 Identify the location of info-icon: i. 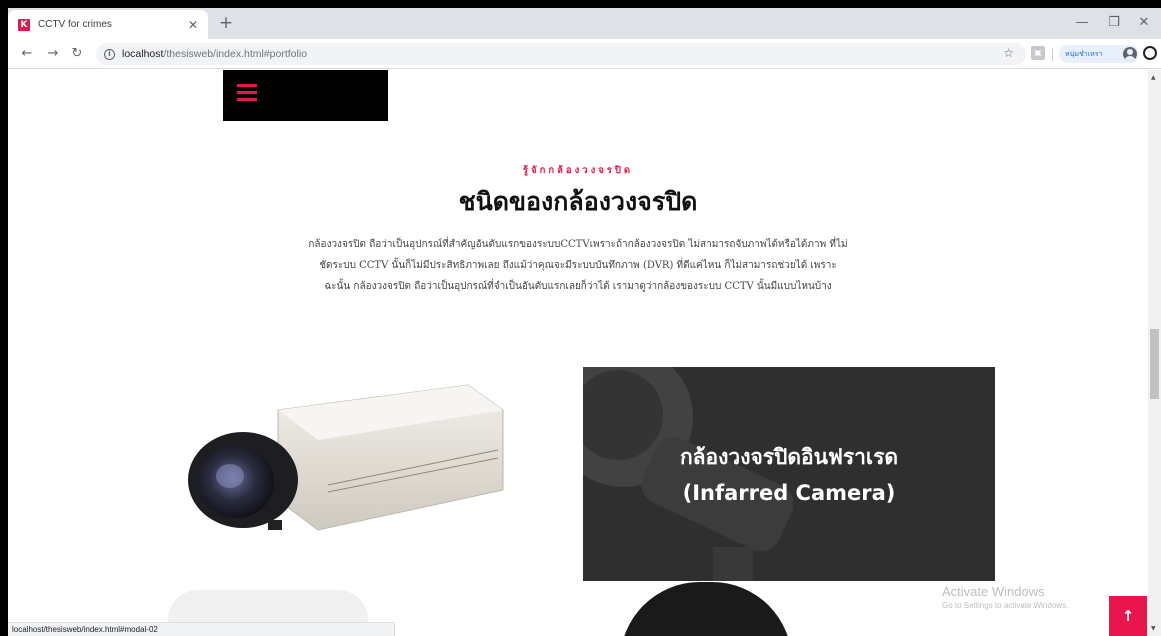
(109, 54).